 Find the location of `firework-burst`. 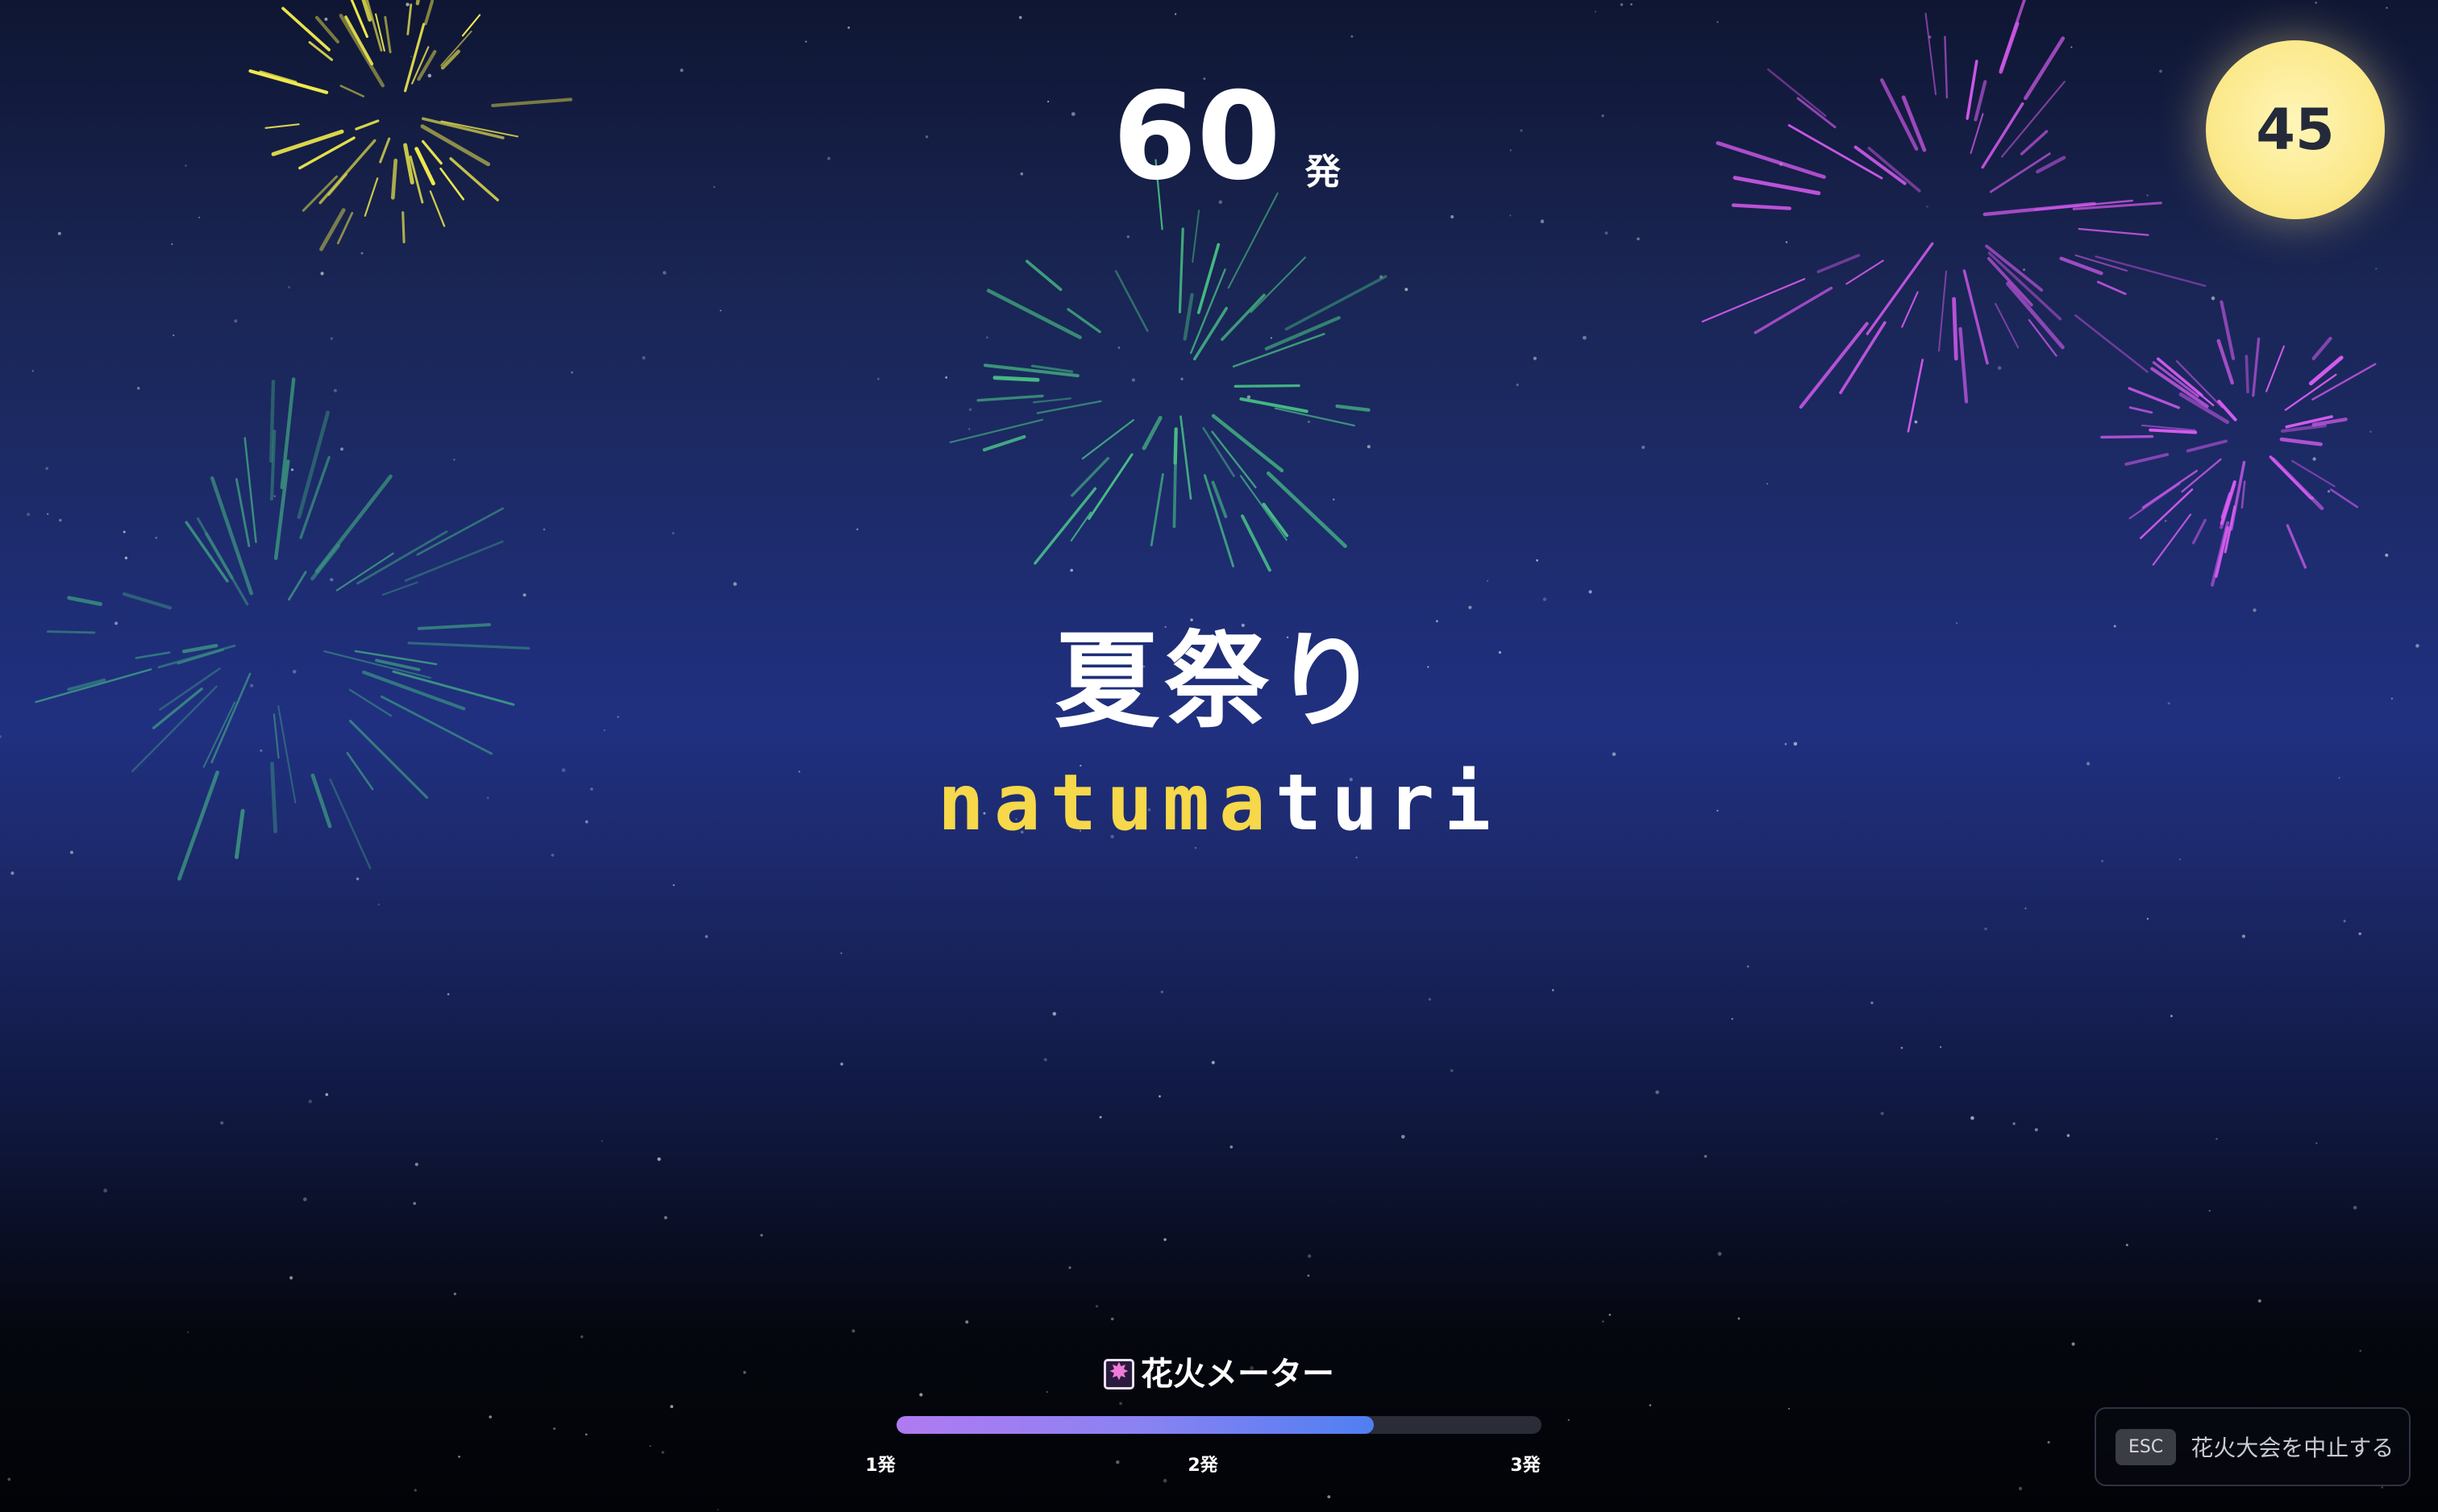

firework-burst is located at coordinates (2238, 443).